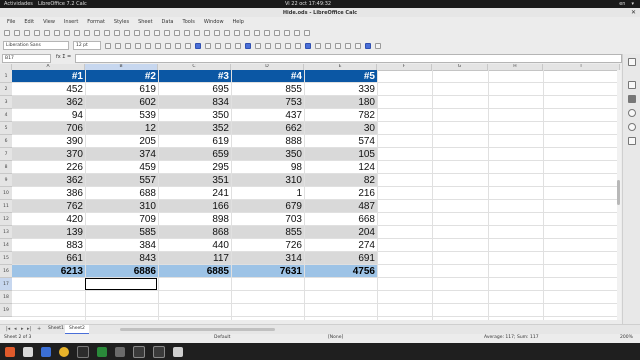 The image size is (640, 360). I want to click on wrap-text-icon, so click(198, 45).